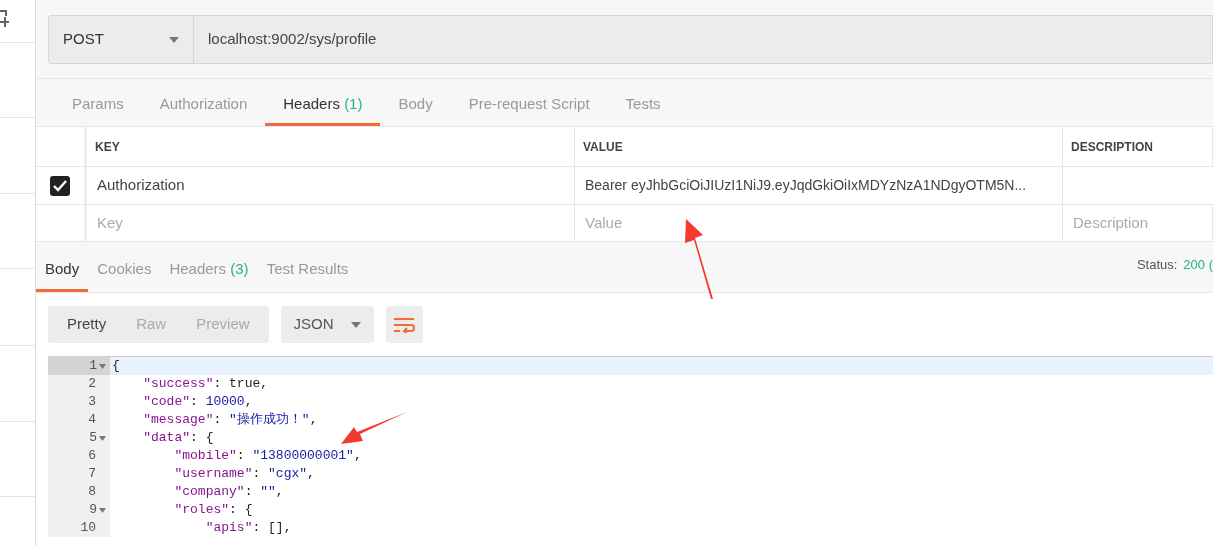  I want to click on table-cell: Authorization, so click(331, 185).